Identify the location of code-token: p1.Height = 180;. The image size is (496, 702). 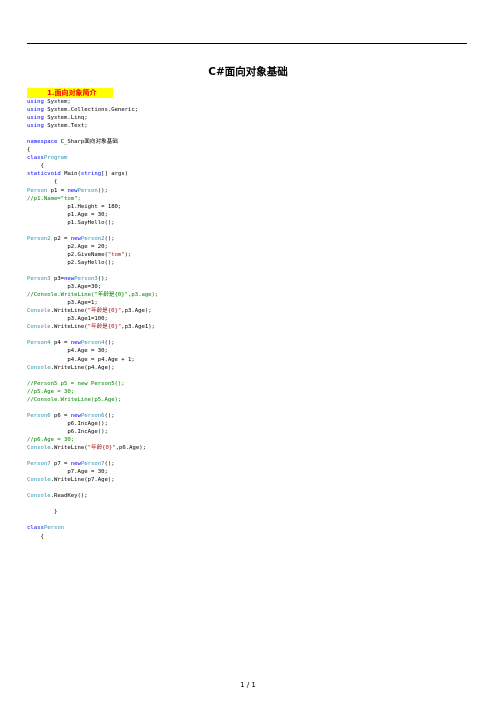
(74, 206).